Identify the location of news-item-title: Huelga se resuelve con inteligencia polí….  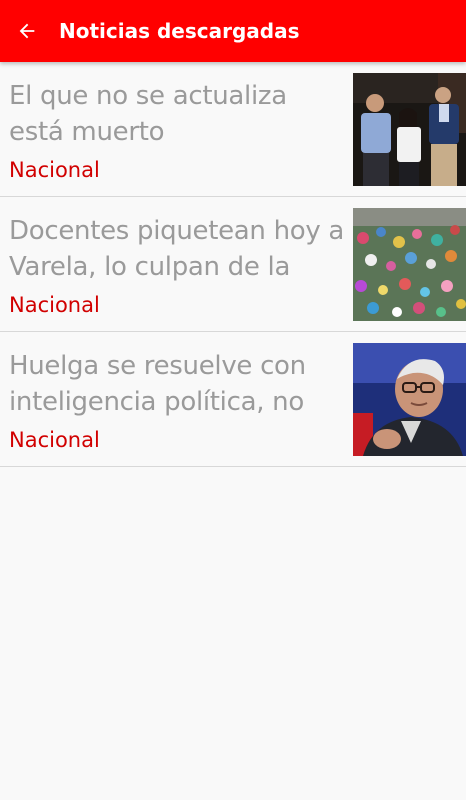
(157, 384).